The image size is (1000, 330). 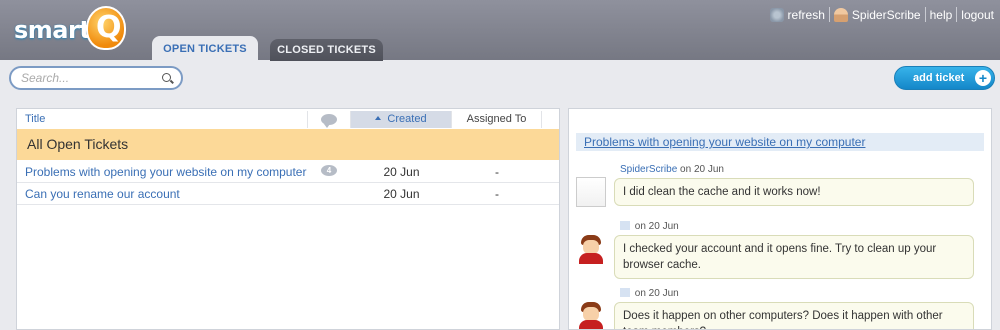 What do you see at coordinates (166, 77) in the screenshot?
I see `search-icon` at bounding box center [166, 77].